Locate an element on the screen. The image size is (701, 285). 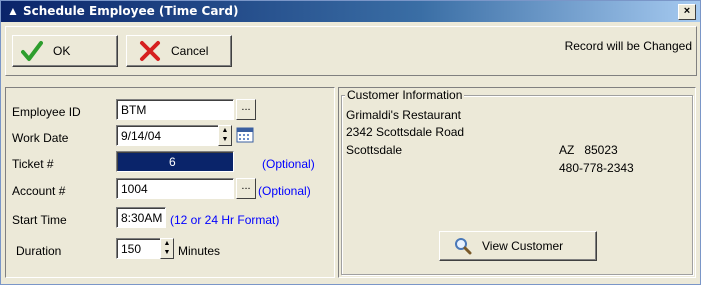
view-customer-label: View Customer is located at coordinates (523, 246).